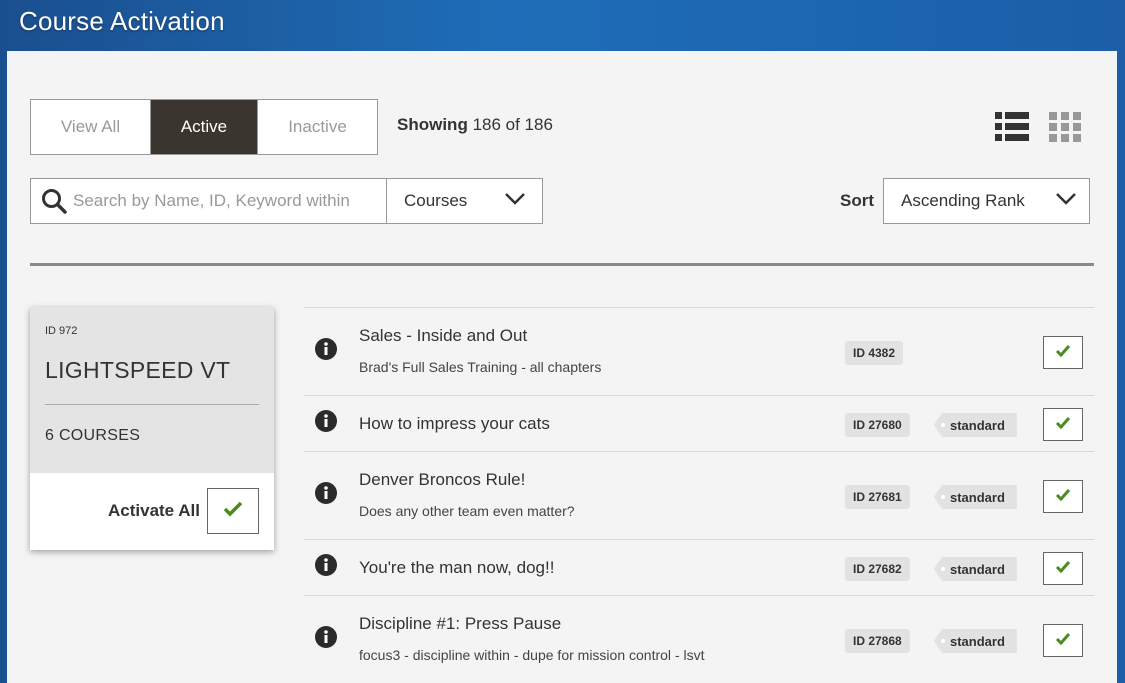  I want to click on course-id-badge: ID 27680, so click(877, 425).